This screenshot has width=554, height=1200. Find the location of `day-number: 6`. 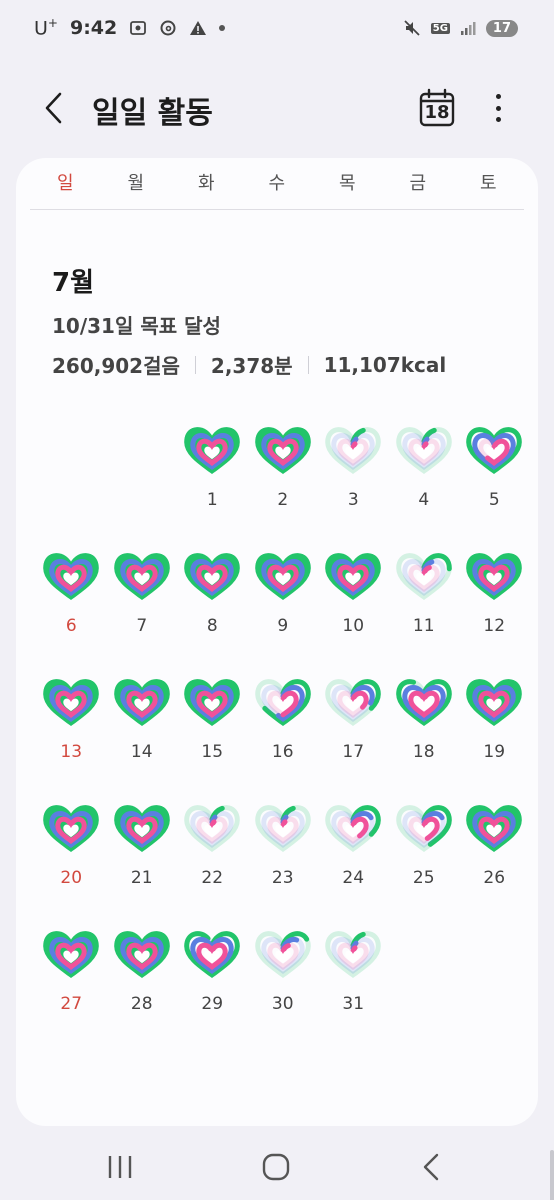

day-number: 6 is located at coordinates (71, 626).